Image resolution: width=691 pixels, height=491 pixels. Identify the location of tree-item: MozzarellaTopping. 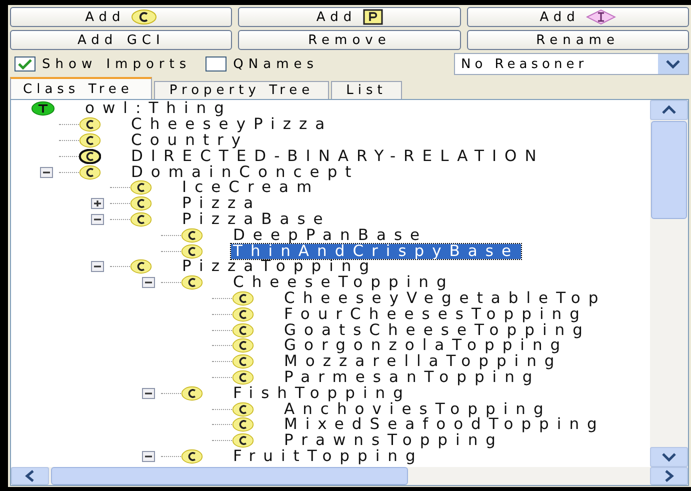
(423, 362).